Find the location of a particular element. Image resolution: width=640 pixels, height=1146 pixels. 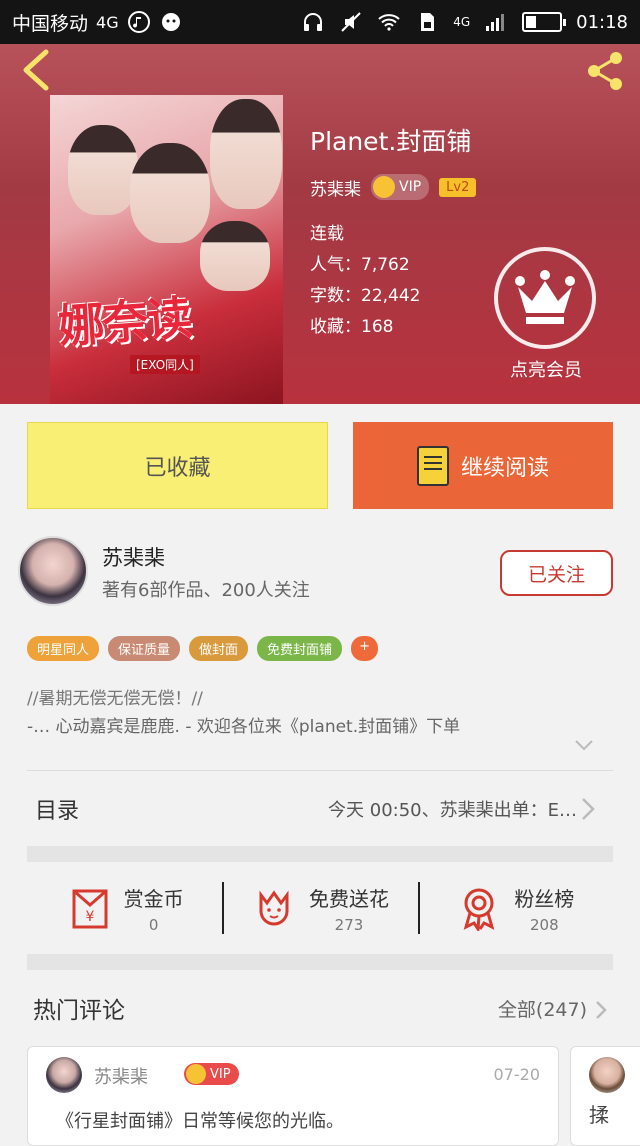

comment-date: 07-20 is located at coordinates (517, 1074).